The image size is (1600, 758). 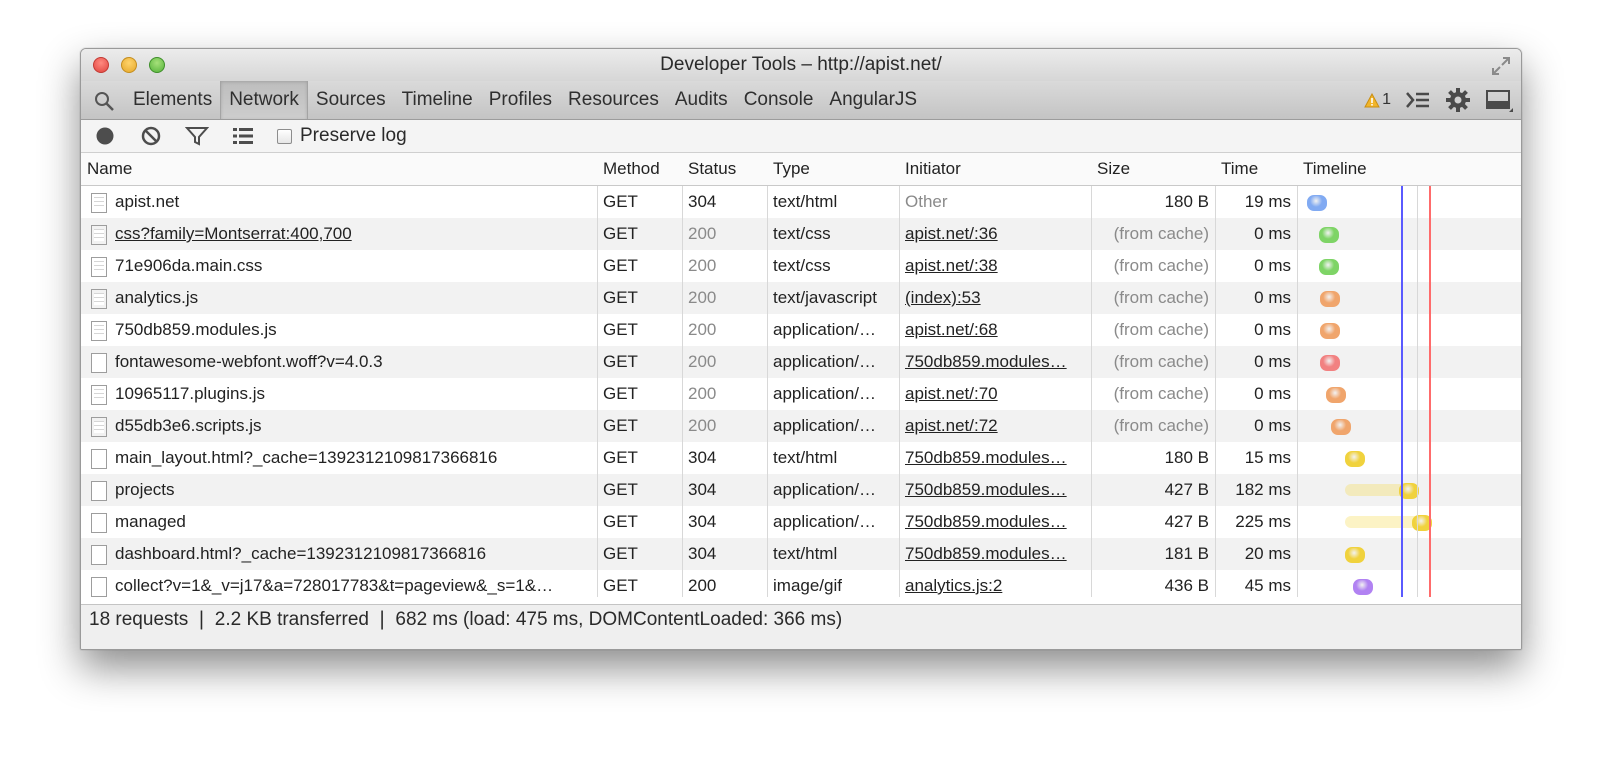 I want to click on clear-icon, so click(x=151, y=136).